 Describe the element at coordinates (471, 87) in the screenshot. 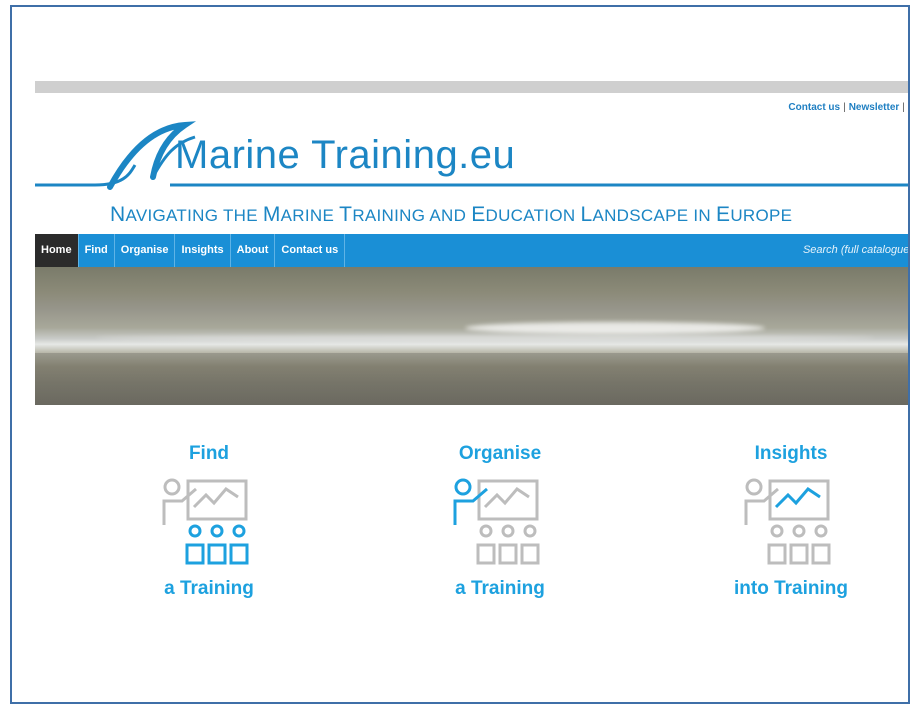

I see `top-scroll-strip` at that location.